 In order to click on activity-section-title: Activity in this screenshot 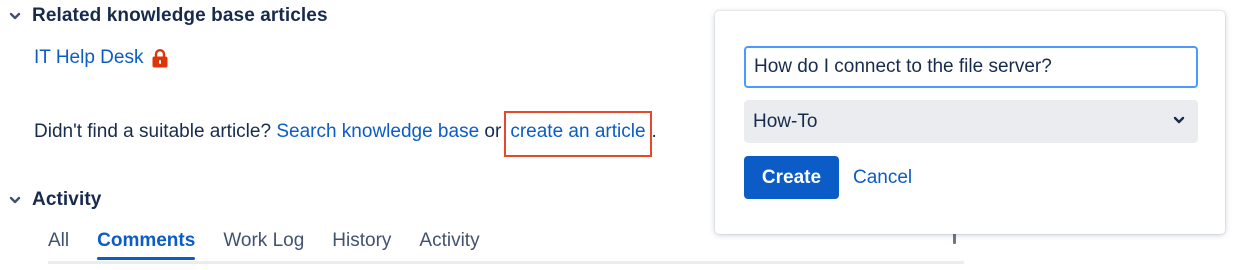, I will do `click(67, 199)`.